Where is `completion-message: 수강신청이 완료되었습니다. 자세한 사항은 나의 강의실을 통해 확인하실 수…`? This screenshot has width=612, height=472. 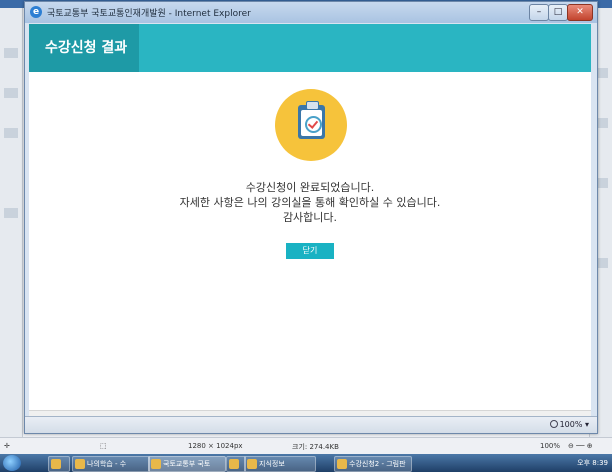 completion-message: 수강신청이 완료되었습니다. 자세한 사항은 나의 강의실을 통해 확인하실 수… is located at coordinates (310, 202).